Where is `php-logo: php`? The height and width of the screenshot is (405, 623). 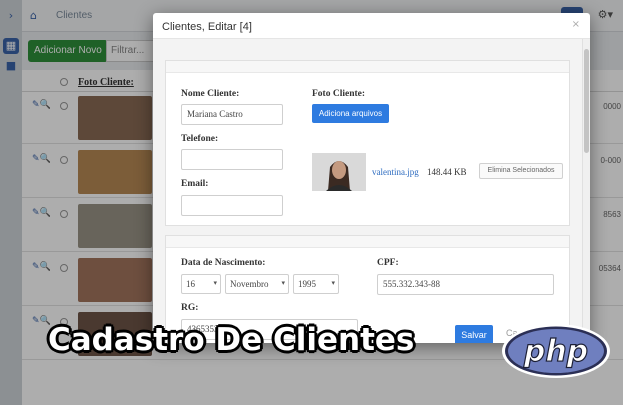 php-logo: php is located at coordinates (556, 351).